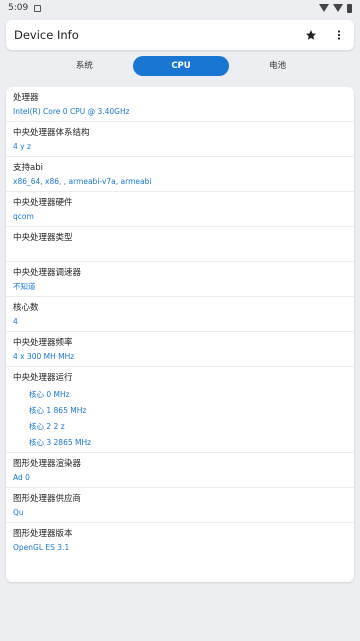  I want to click on row-value: Qu, so click(18, 512).